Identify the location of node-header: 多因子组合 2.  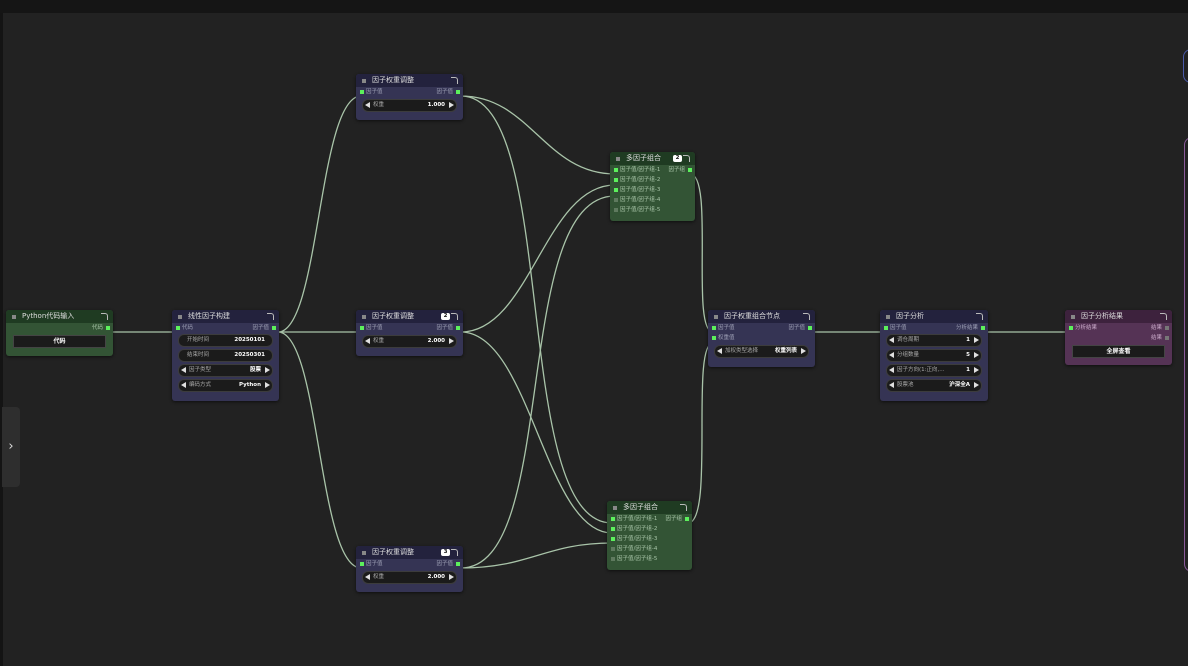
(652, 158).